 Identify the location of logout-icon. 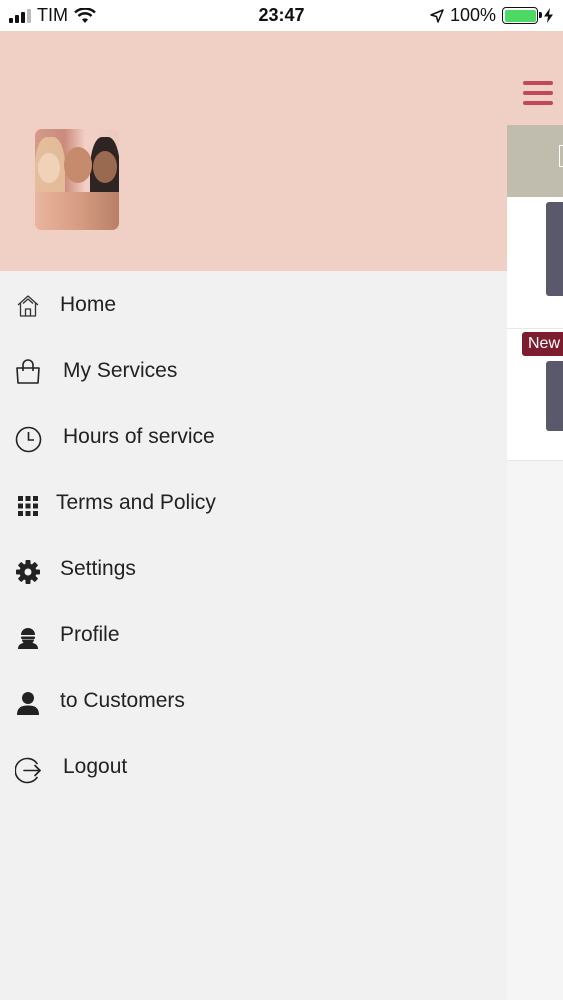
(28, 770).